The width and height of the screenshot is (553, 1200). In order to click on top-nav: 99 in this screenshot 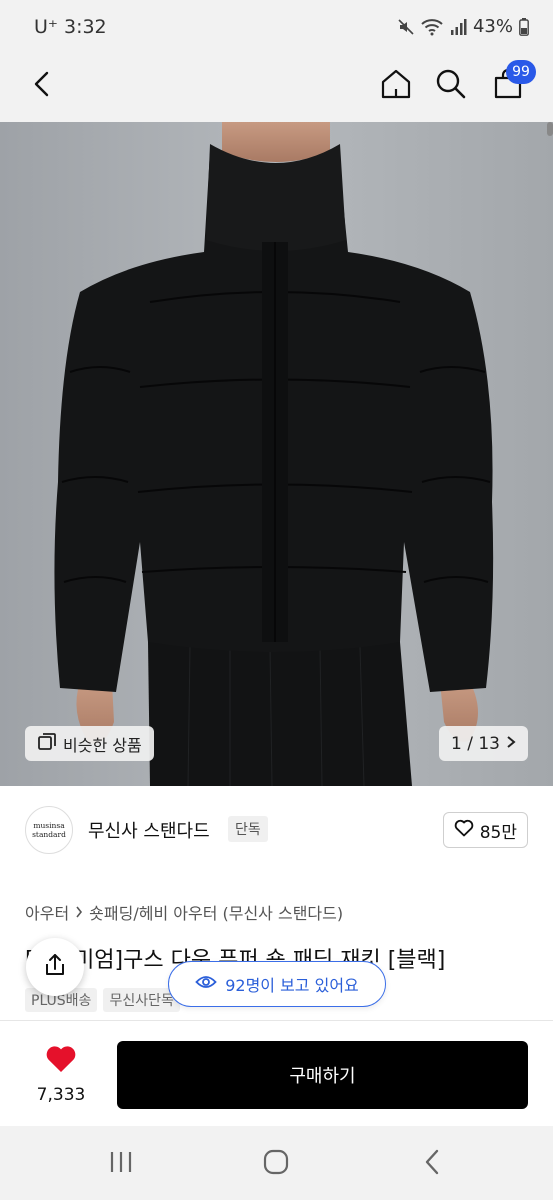, I will do `click(276, 88)`.